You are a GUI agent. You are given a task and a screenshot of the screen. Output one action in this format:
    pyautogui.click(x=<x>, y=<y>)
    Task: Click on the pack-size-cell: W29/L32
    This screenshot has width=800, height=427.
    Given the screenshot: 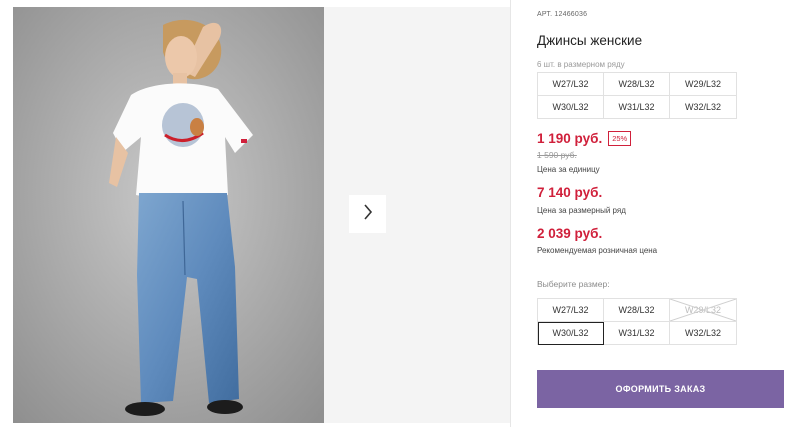 What is the action you would take?
    pyautogui.click(x=703, y=84)
    